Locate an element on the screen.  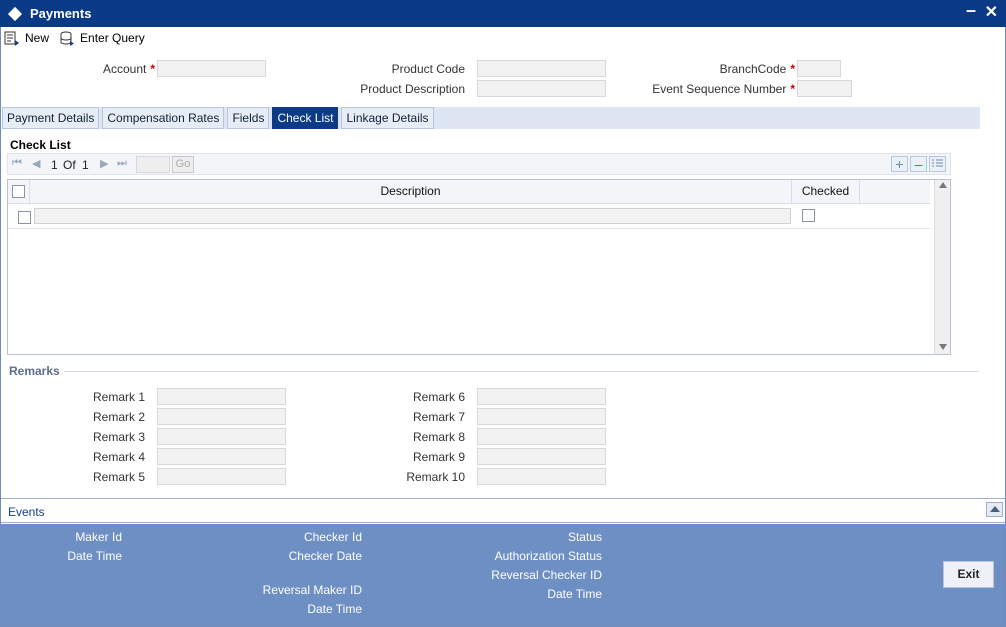
table-row is located at coordinates (469, 217).